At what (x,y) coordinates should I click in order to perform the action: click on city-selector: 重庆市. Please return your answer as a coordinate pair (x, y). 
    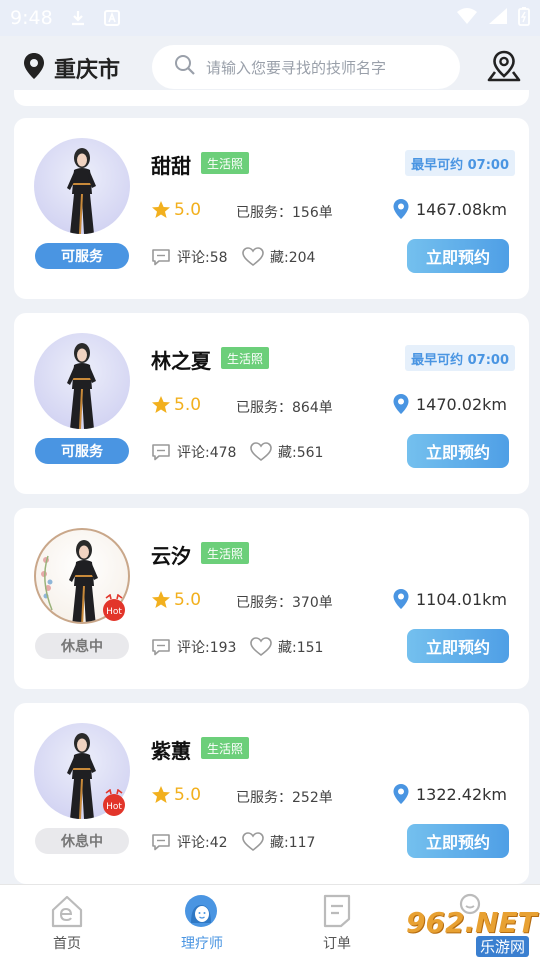
    Looking at the image, I should click on (71, 68).